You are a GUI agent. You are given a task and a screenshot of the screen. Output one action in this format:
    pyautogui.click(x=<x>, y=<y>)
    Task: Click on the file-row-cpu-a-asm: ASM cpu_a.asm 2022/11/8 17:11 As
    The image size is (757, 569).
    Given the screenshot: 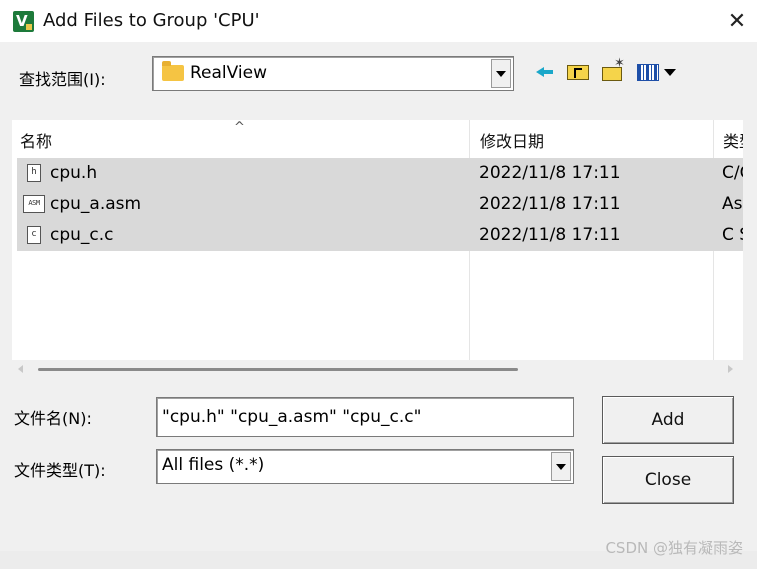 What is the action you would take?
    pyautogui.click(x=380, y=204)
    